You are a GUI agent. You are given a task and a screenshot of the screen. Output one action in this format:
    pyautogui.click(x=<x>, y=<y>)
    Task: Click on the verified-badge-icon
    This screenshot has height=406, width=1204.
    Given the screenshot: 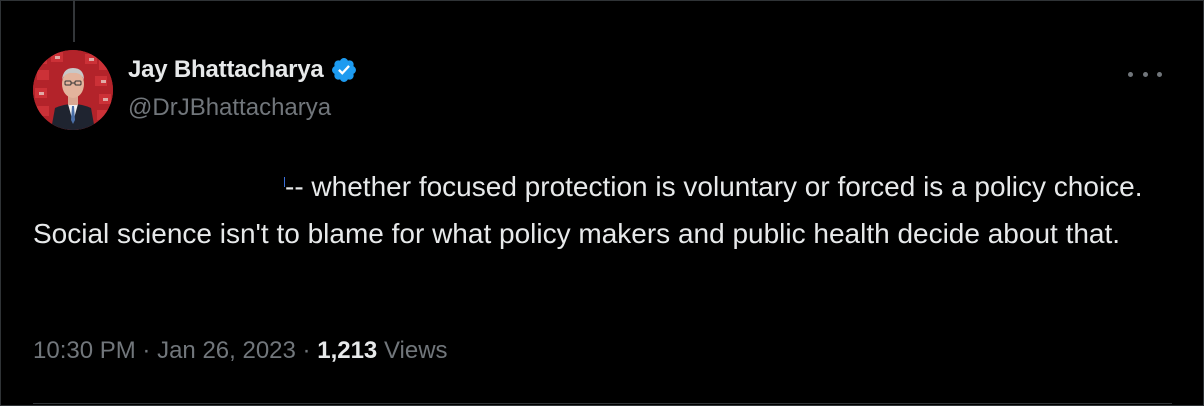 What is the action you would take?
    pyautogui.click(x=344, y=70)
    